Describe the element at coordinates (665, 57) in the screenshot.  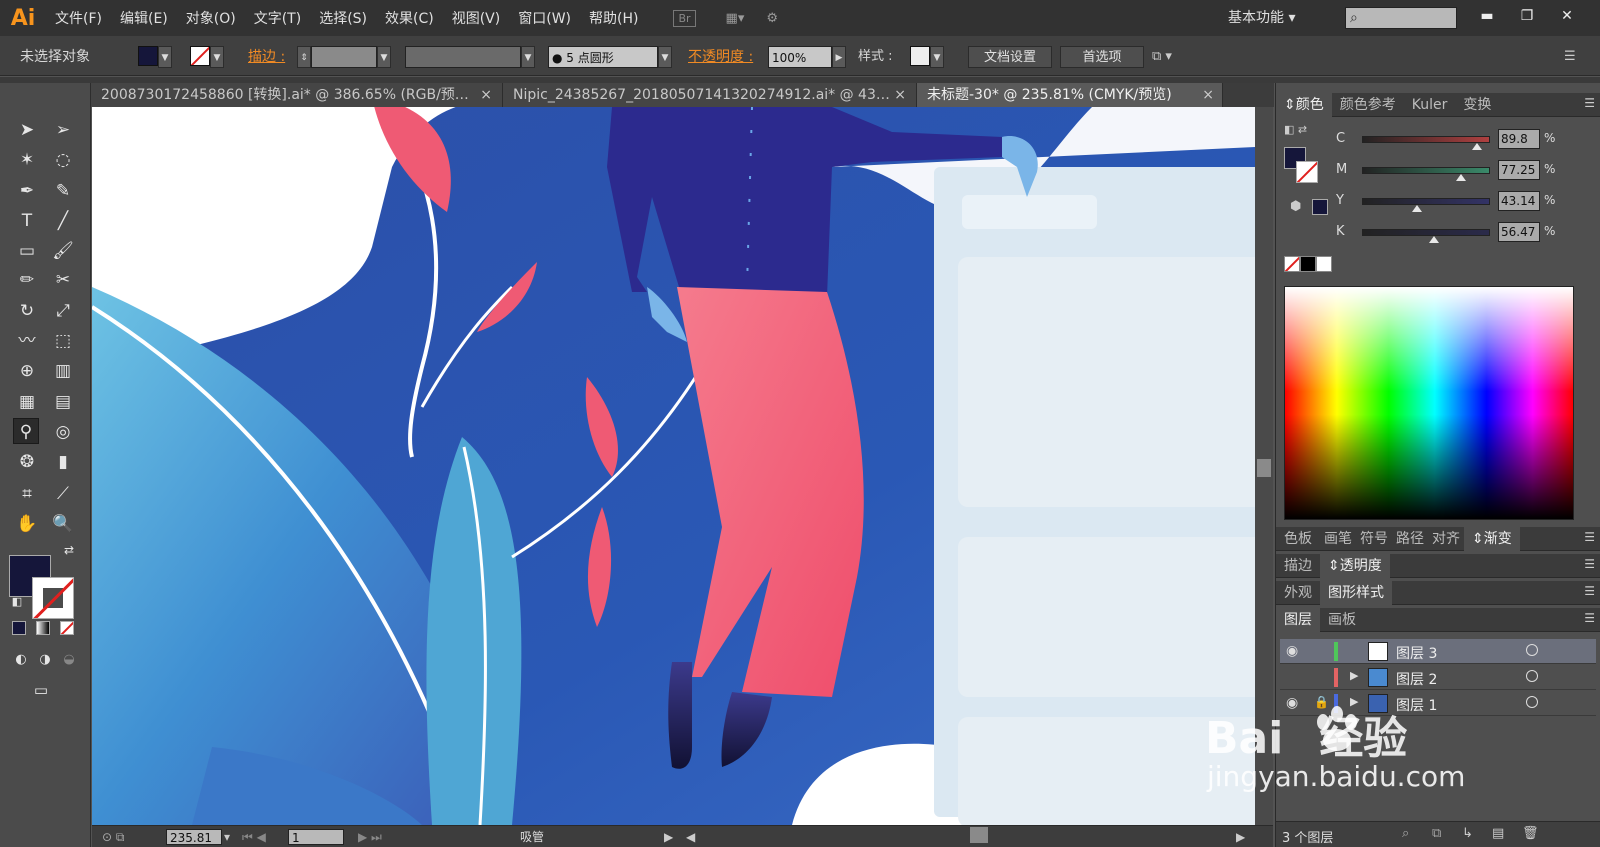
I see `brush-dropdown: ▼` at that location.